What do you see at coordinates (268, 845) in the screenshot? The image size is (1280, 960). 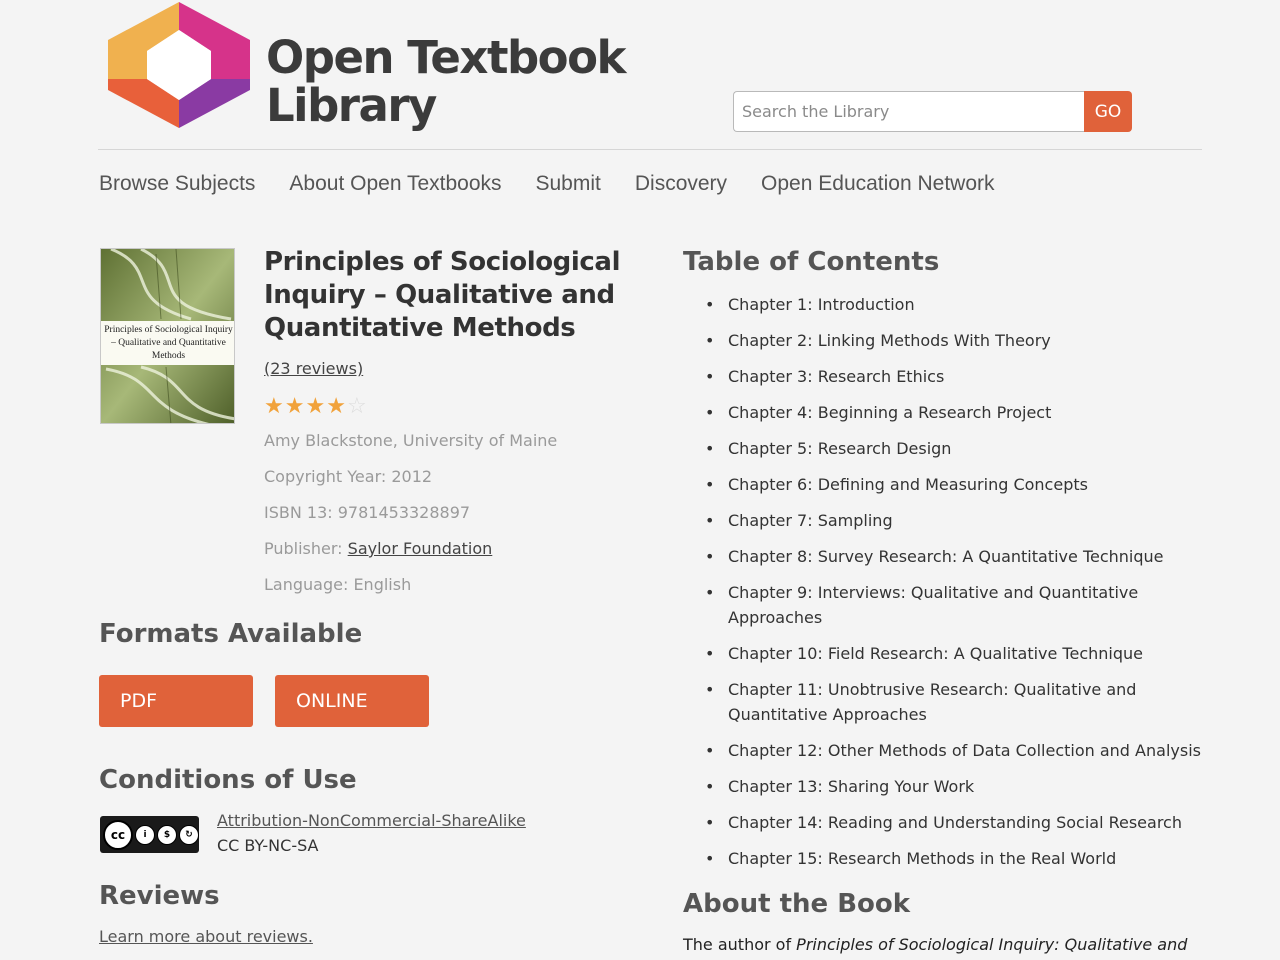 I see `license-abbr: CC BY-NC-SA` at bounding box center [268, 845].